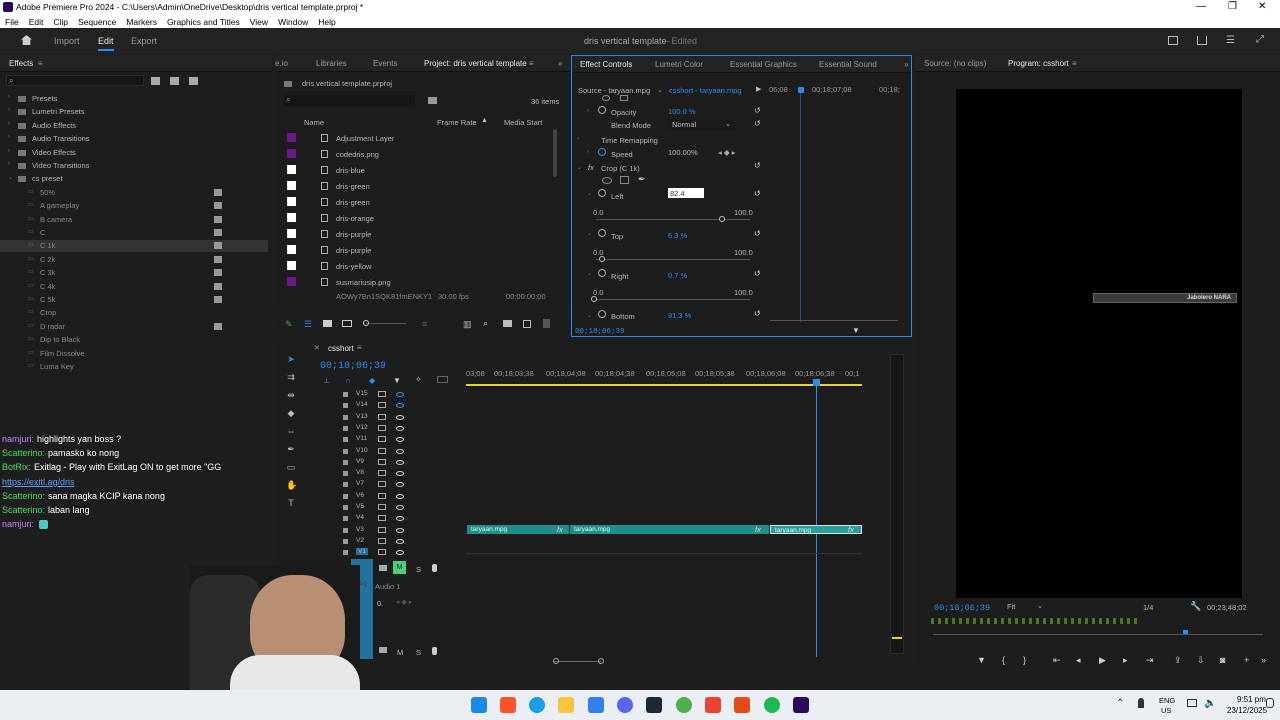 The width and height of the screenshot is (1280, 720). I want to click on effects-folder-item: › Video Transitions, so click(134, 166).